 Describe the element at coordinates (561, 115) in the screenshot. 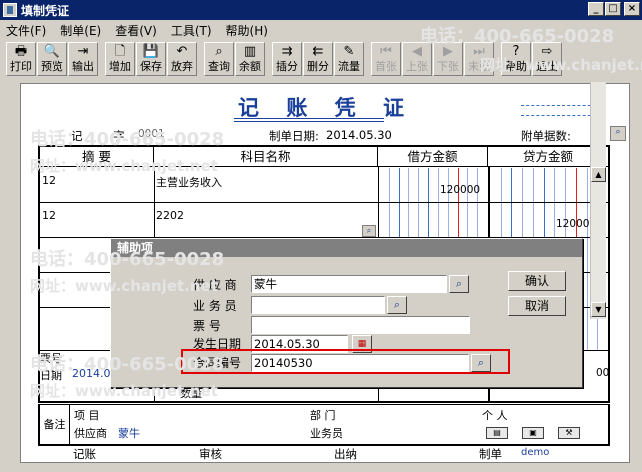

I see `dashed-line` at that location.